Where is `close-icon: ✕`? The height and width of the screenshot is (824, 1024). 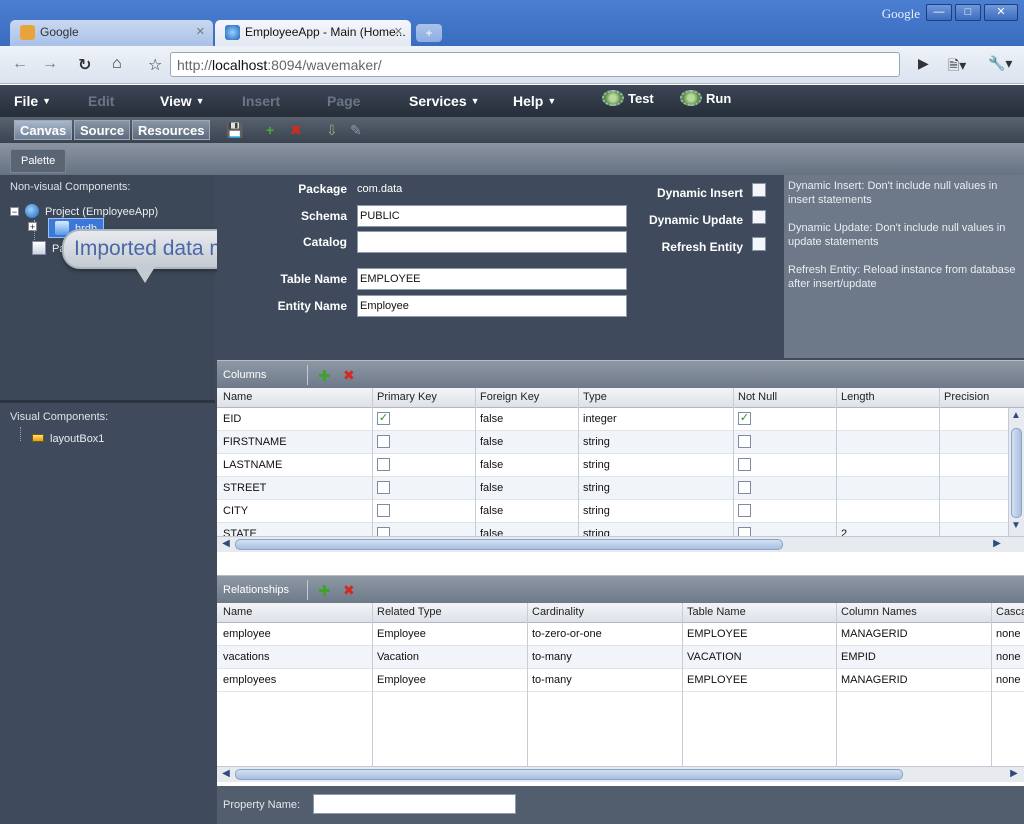 close-icon: ✕ is located at coordinates (1001, 12).